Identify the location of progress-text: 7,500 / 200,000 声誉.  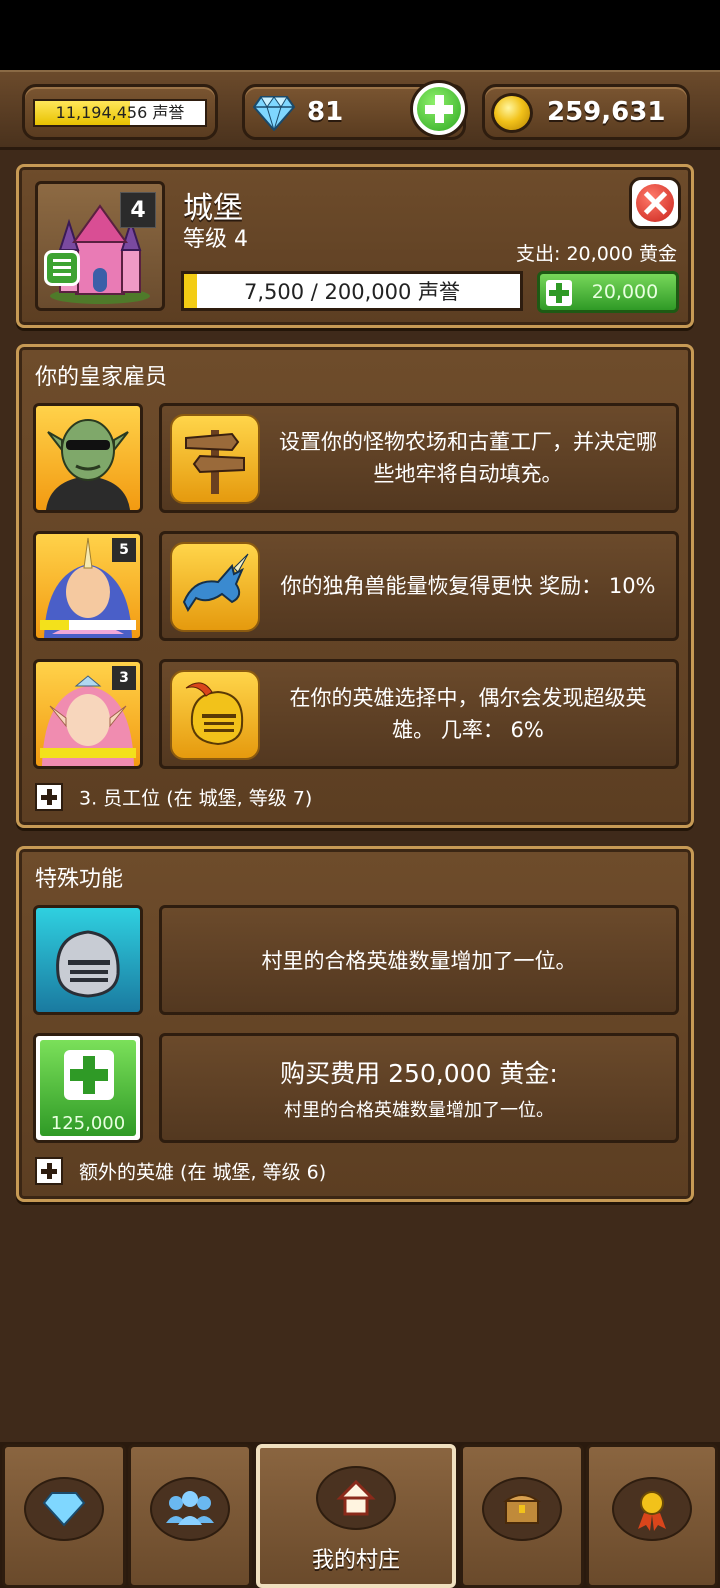
(352, 292).